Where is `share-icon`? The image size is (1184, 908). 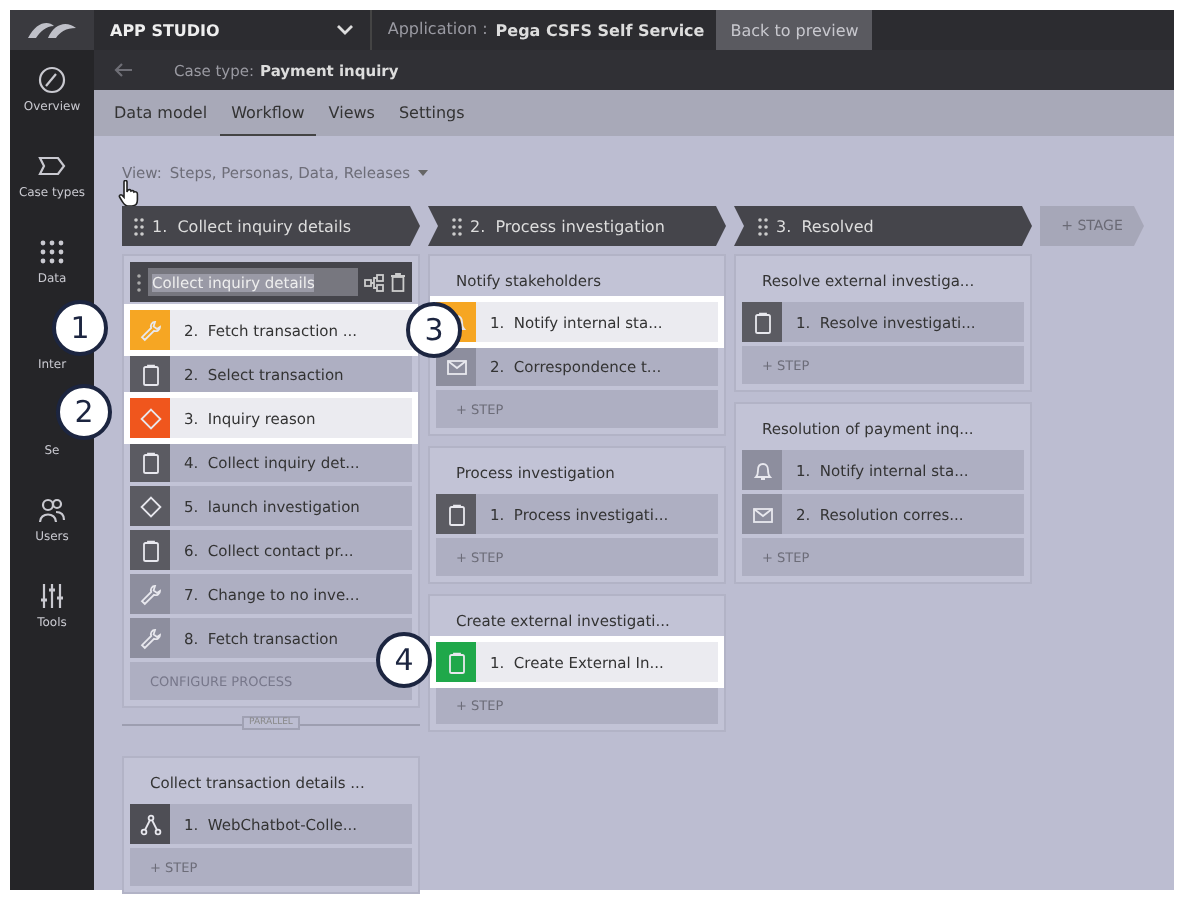
share-icon is located at coordinates (374, 282).